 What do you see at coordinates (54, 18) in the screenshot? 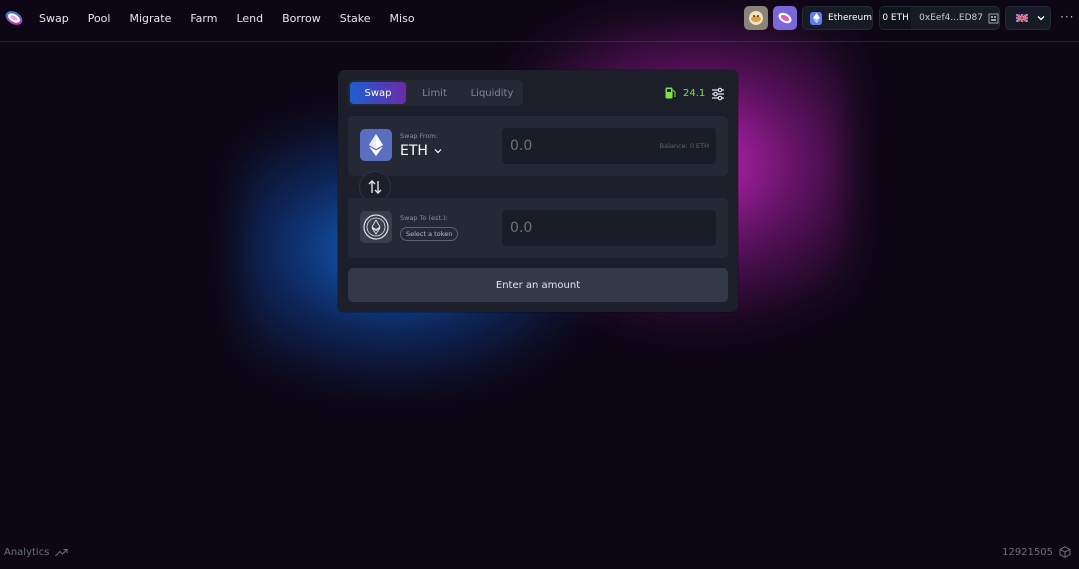
I see `nav-item-swap: Swap` at bounding box center [54, 18].